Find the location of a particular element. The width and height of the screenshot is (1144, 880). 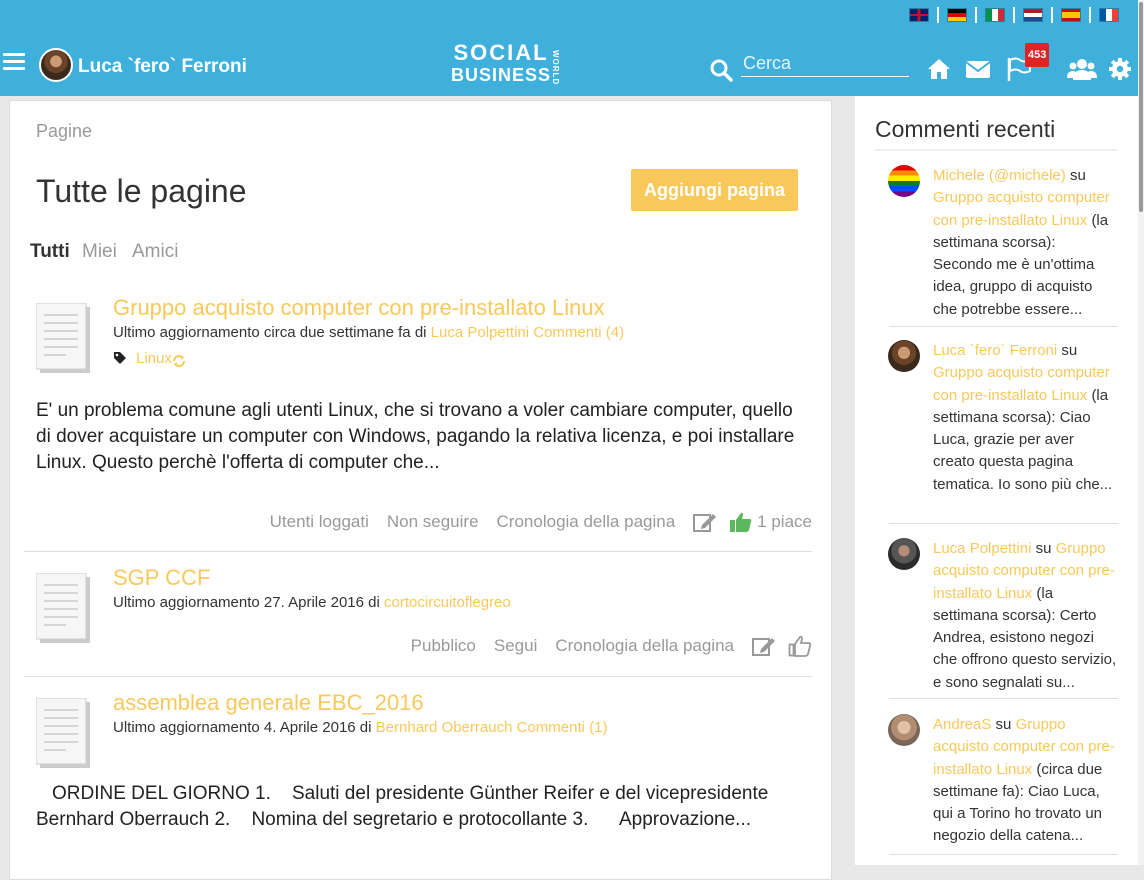

scrollbar-thumb is located at coordinates (1141, 107).